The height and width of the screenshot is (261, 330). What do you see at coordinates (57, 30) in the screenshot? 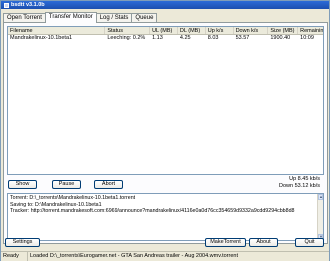
I see `column-header-filename: Filename` at bounding box center [57, 30].